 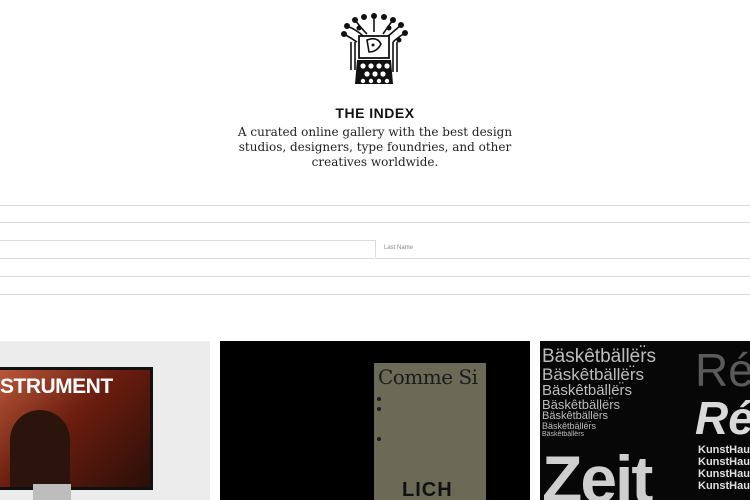 I want to click on specimen-accent-italic: Ré, so click(x=722, y=418).